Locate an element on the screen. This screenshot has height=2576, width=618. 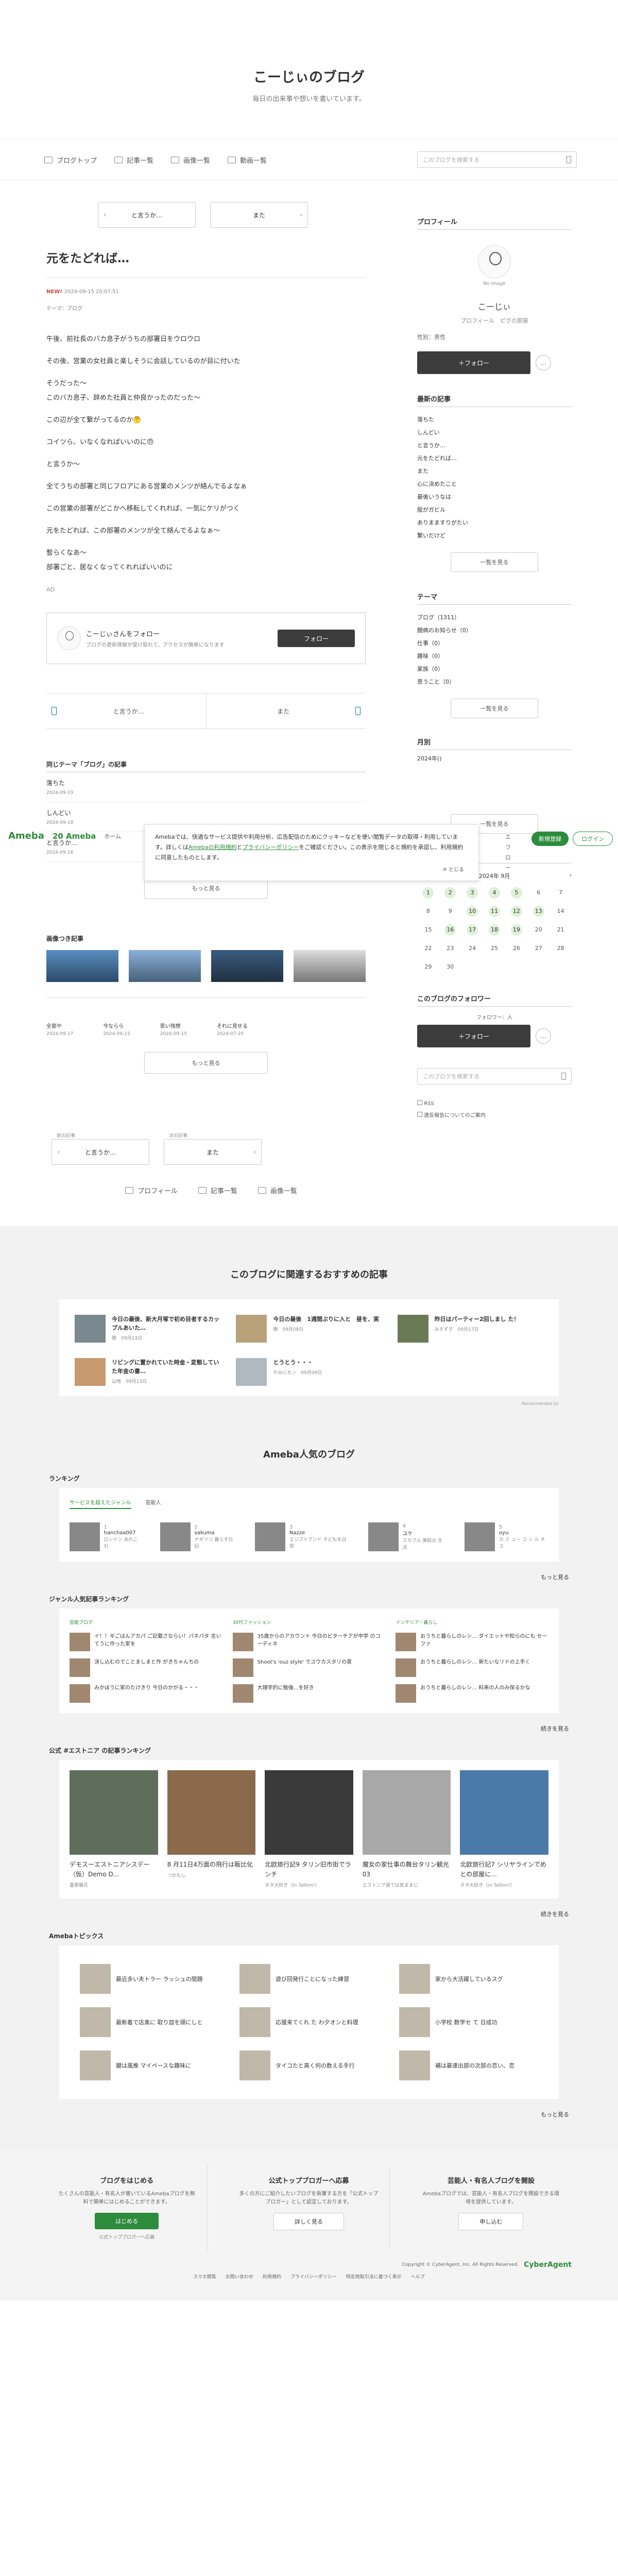
ranking-more-link: もっと見る is located at coordinates (309, 1577).